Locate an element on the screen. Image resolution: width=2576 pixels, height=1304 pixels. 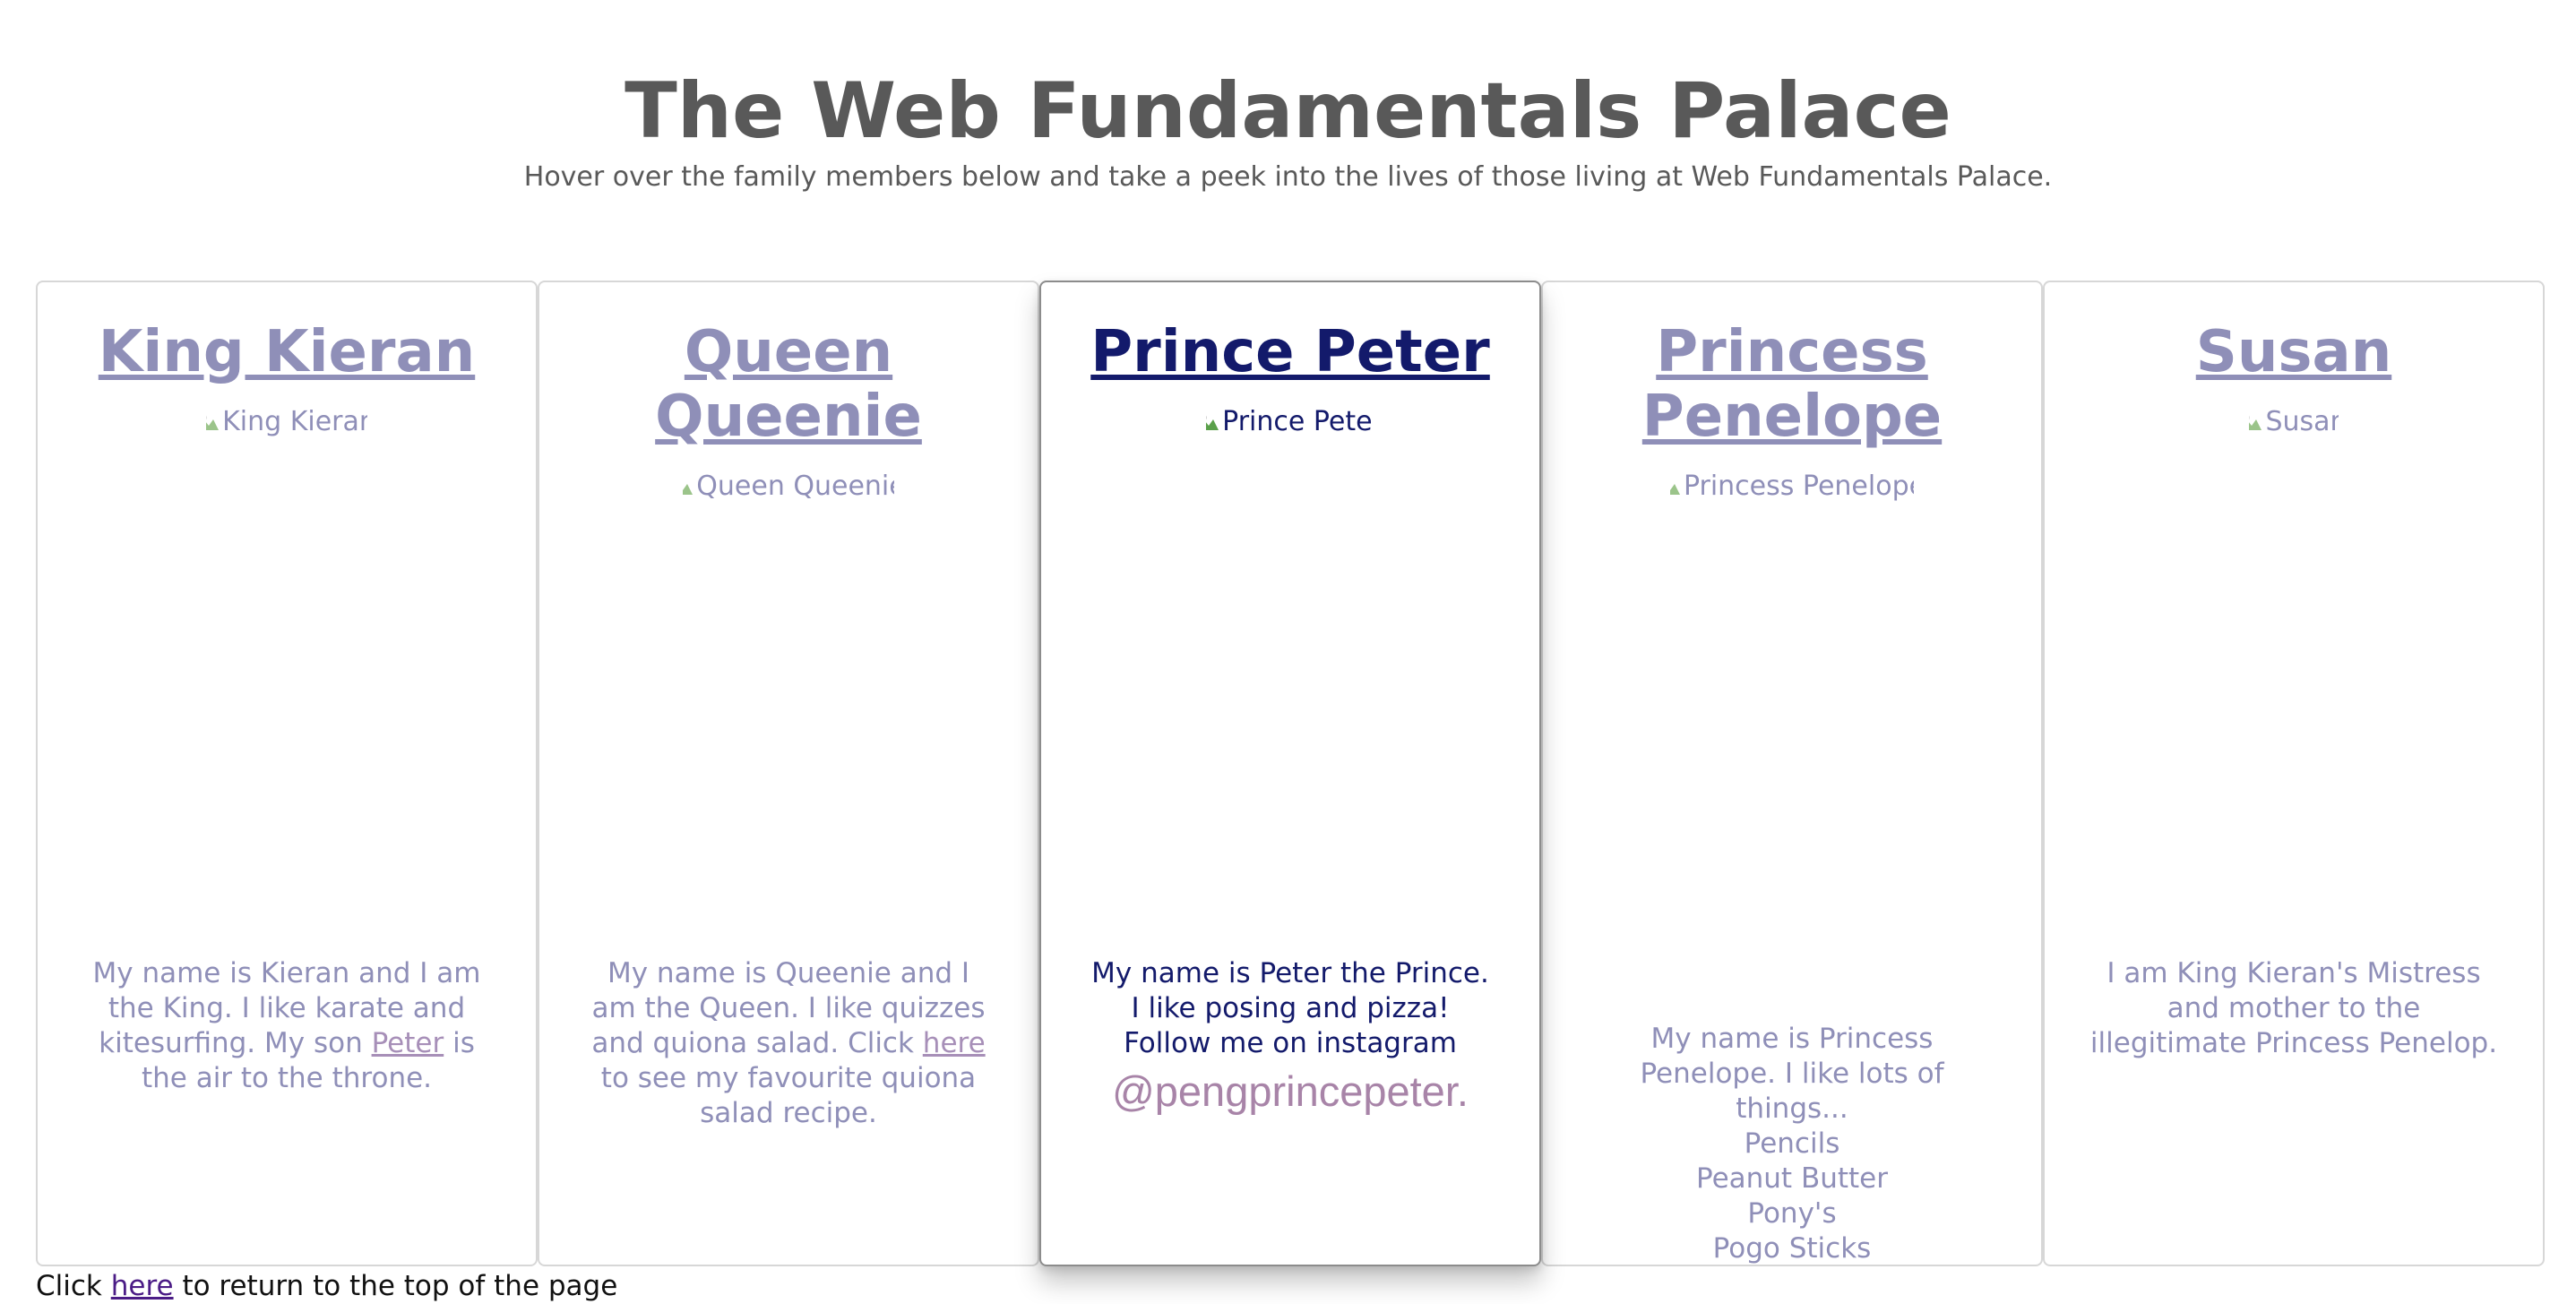
broken-image: King Kieran is located at coordinates (286, 422).